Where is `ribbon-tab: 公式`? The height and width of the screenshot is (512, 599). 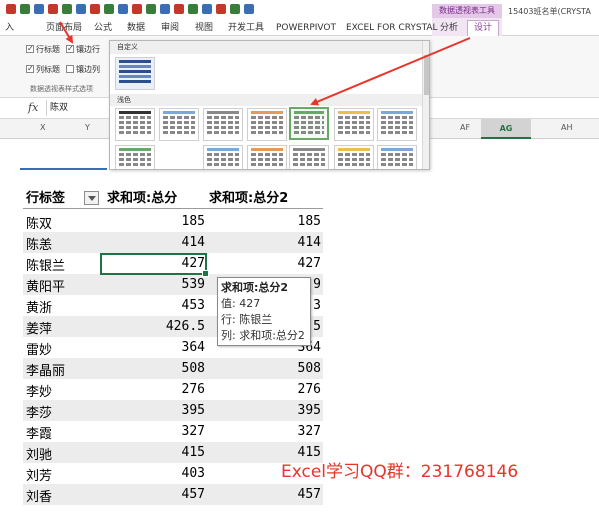
ribbon-tab: 公式 is located at coordinates (103, 28).